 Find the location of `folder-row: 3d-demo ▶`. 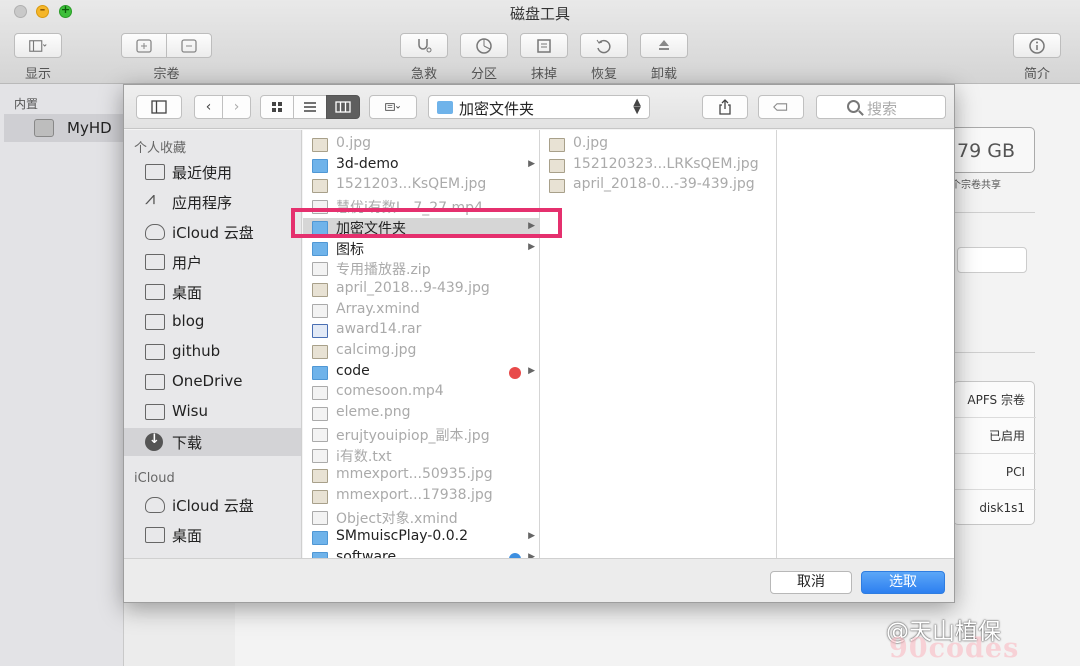

folder-row: 3d-demo ▶ is located at coordinates (421, 166).